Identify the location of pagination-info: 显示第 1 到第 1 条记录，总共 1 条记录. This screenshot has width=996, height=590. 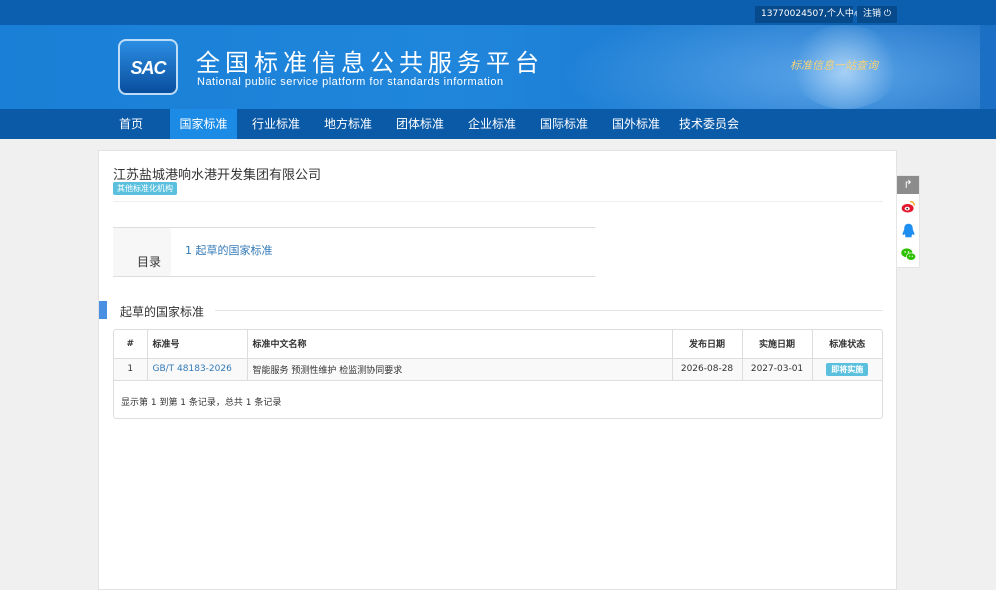
(201, 403).